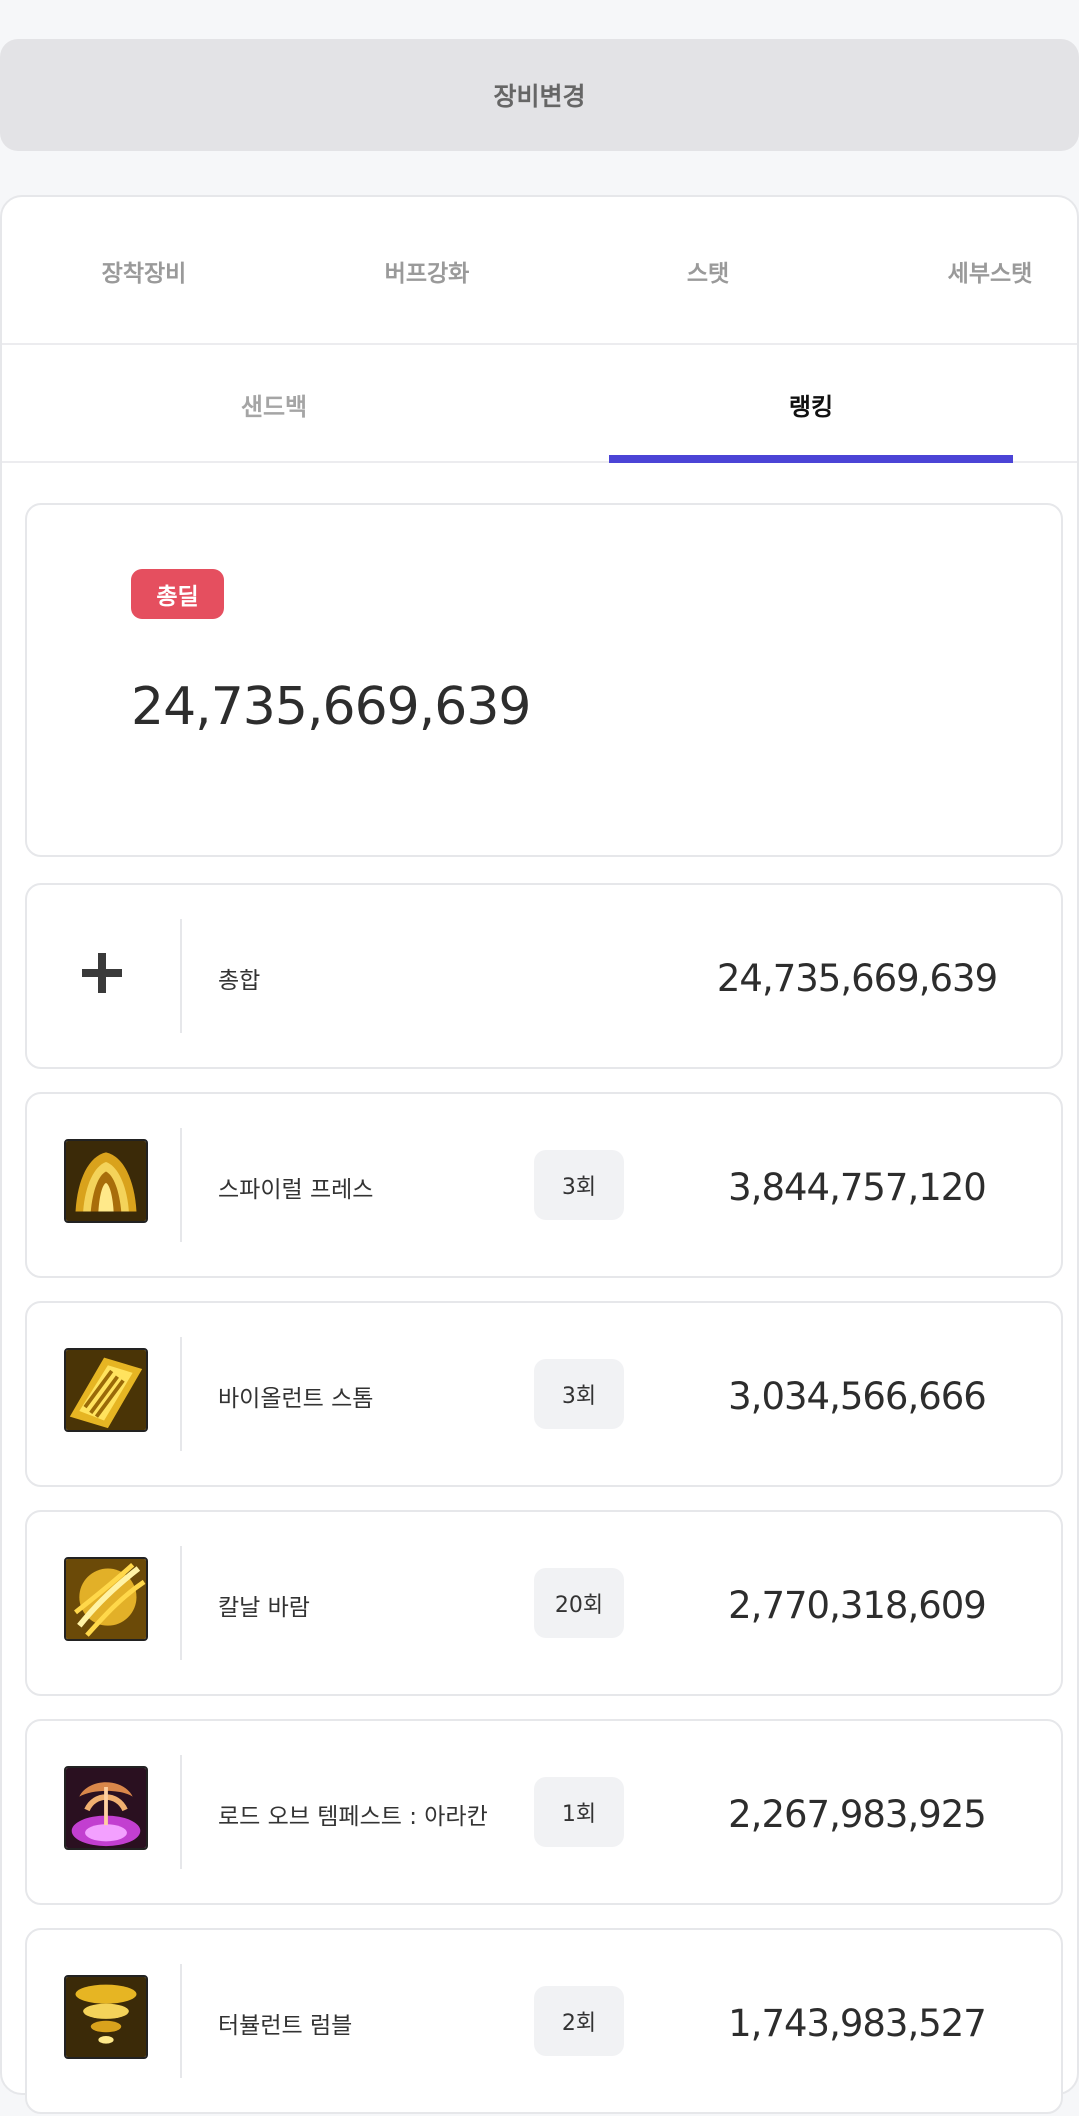  Describe the element at coordinates (427, 271) in the screenshot. I see `tab-buff-enhance: 버프강화` at that location.